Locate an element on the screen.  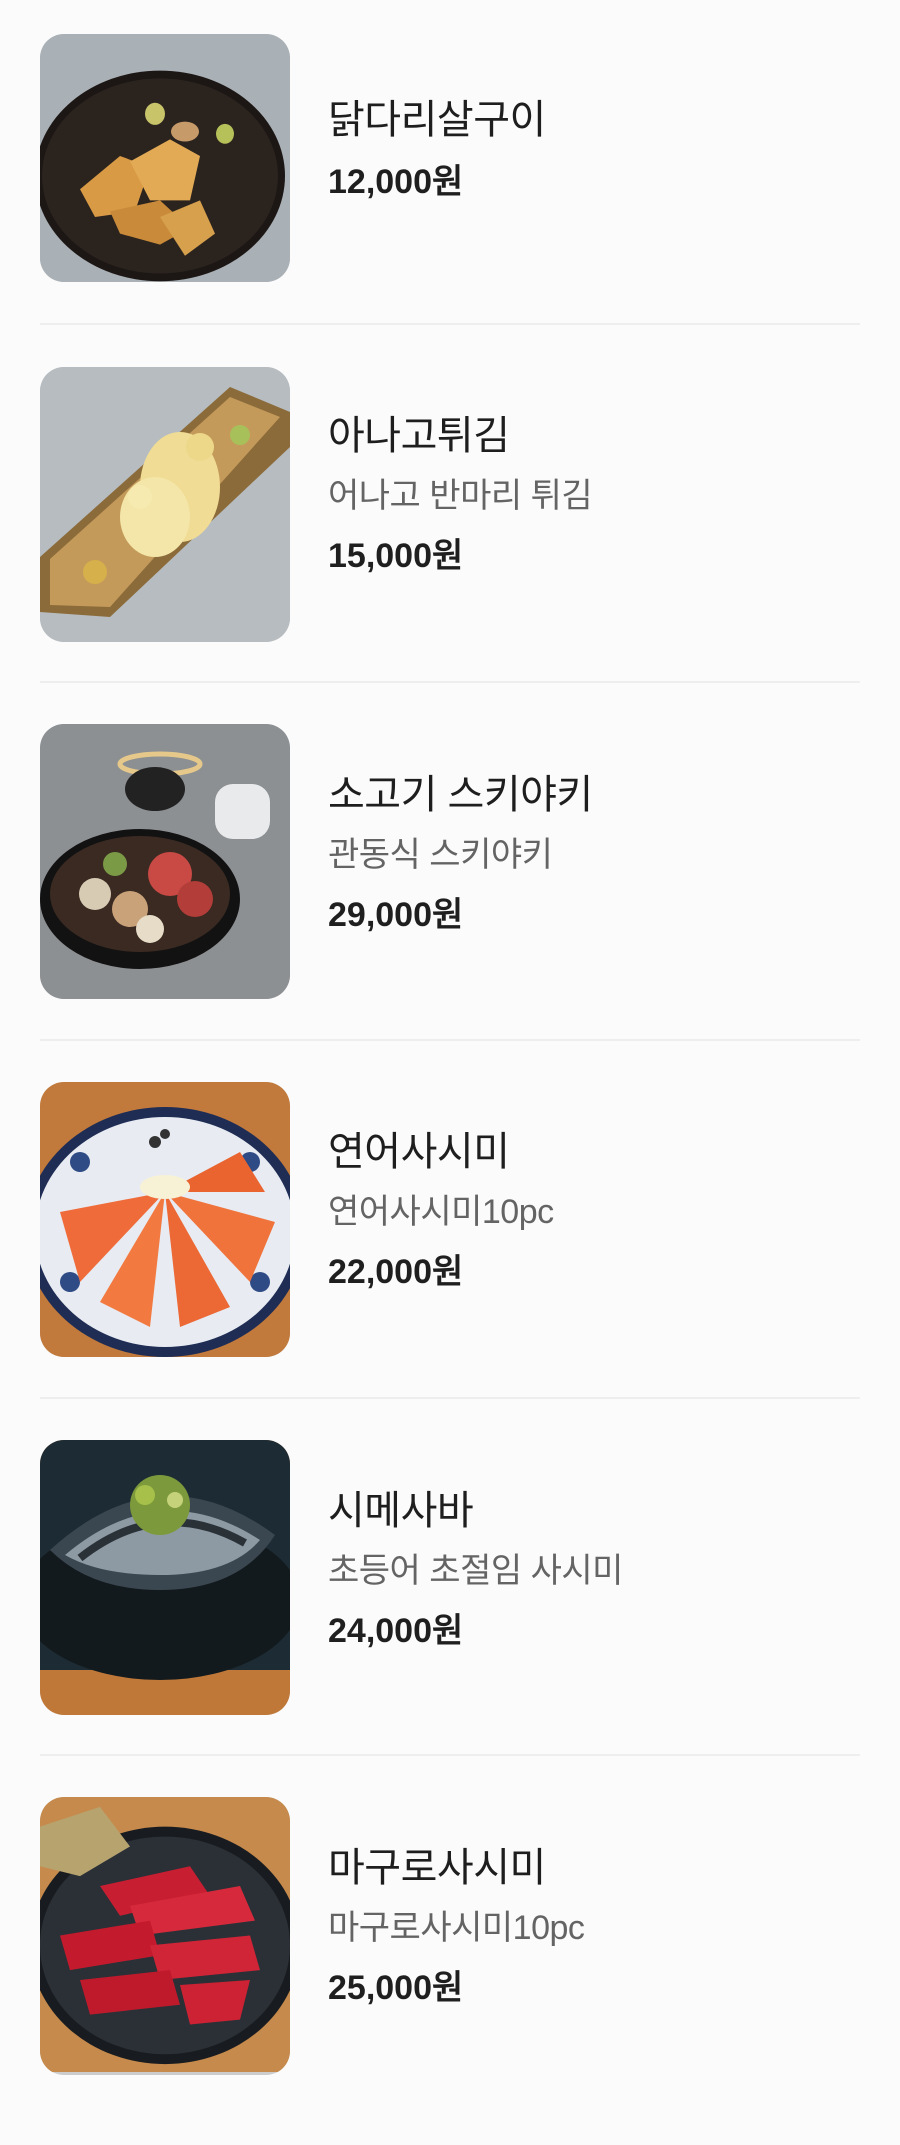
menu-item-description: 어나고 반마리 튀김 is located at coordinates (460, 496).